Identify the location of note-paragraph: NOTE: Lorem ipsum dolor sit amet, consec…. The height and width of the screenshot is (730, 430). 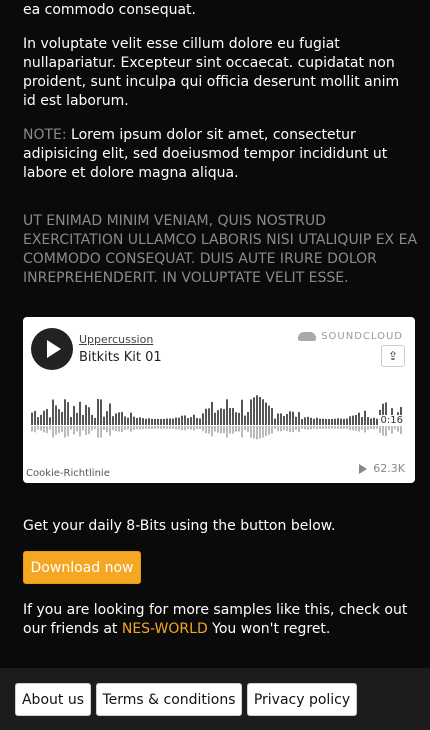
(219, 154).